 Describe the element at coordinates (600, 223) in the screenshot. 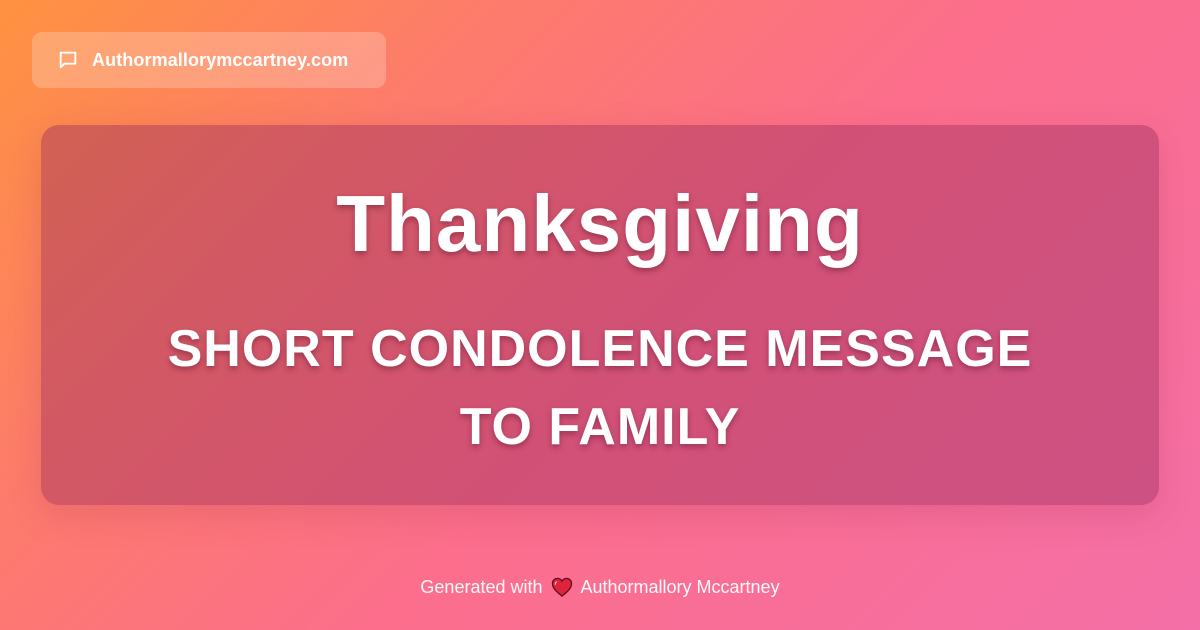

I see `page-title: Thanksgiving` at that location.